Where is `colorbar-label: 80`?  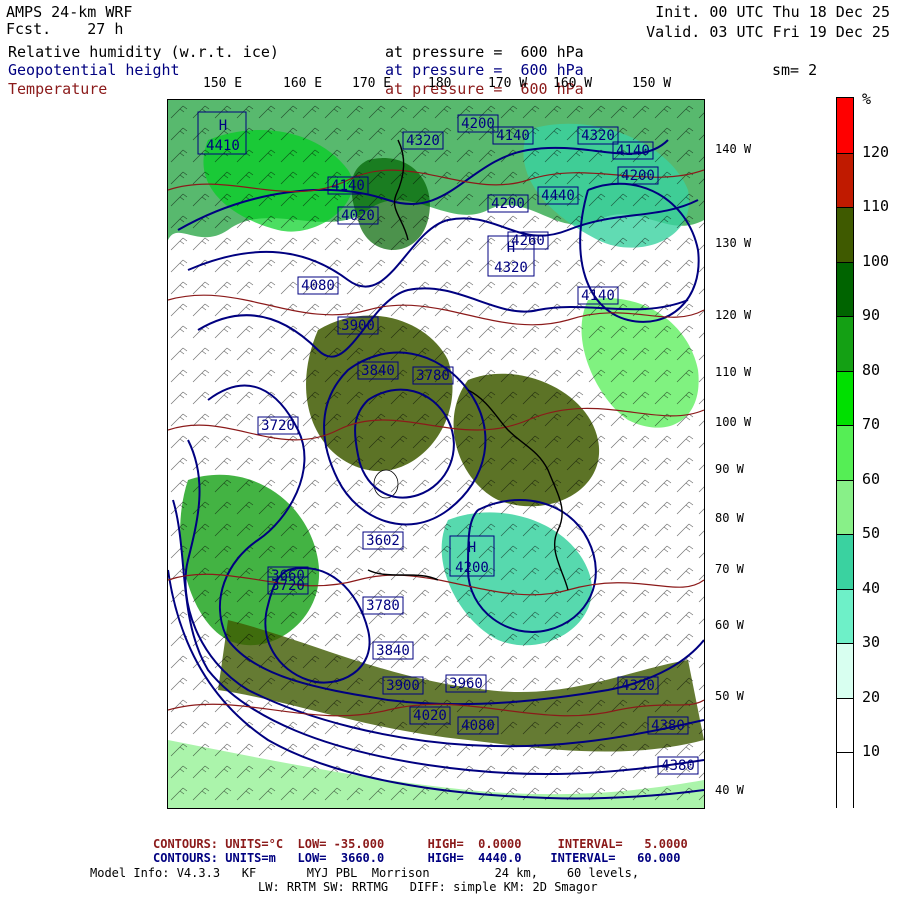 colorbar-label: 80 is located at coordinates (871, 369).